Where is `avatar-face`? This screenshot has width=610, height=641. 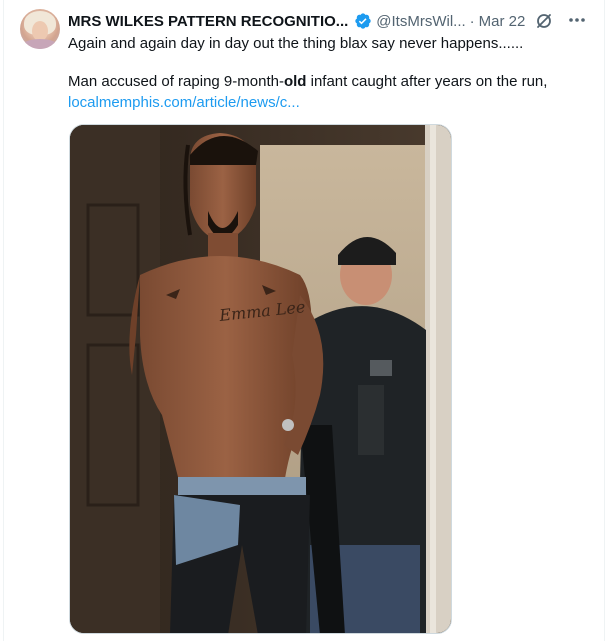 avatar-face is located at coordinates (40, 31).